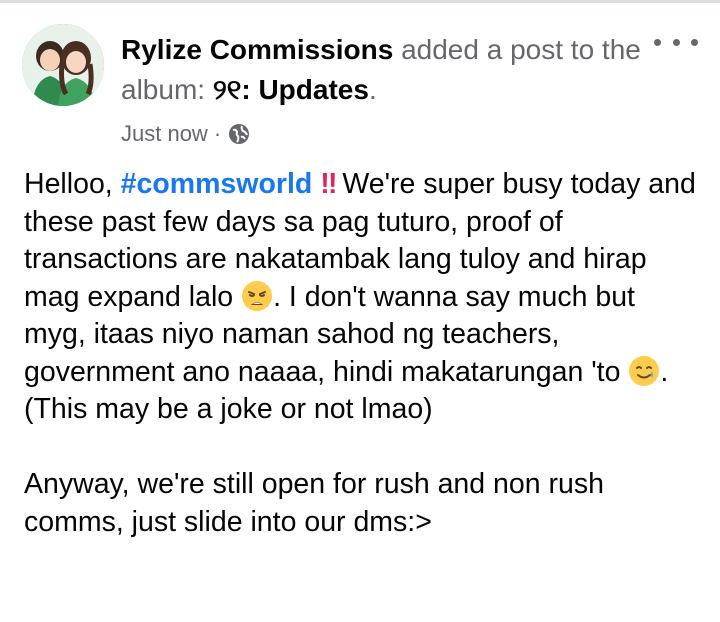 This screenshot has height=622, width=720. What do you see at coordinates (217, 184) in the screenshot?
I see `hashtag-link: #commsworld` at bounding box center [217, 184].